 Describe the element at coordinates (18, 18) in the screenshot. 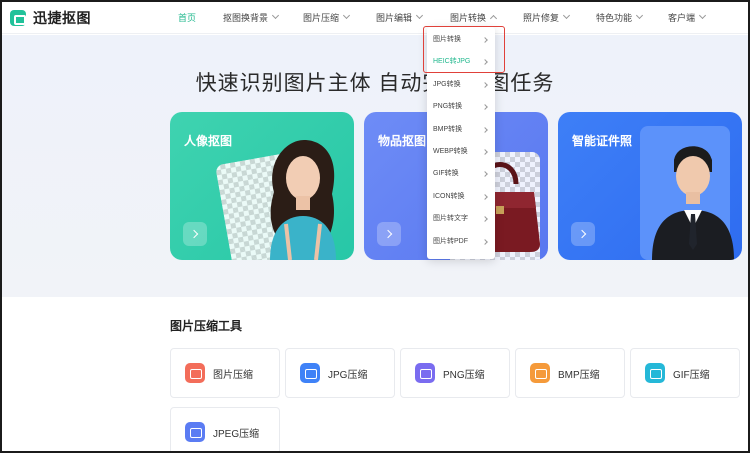

I see `logo-icon` at that location.